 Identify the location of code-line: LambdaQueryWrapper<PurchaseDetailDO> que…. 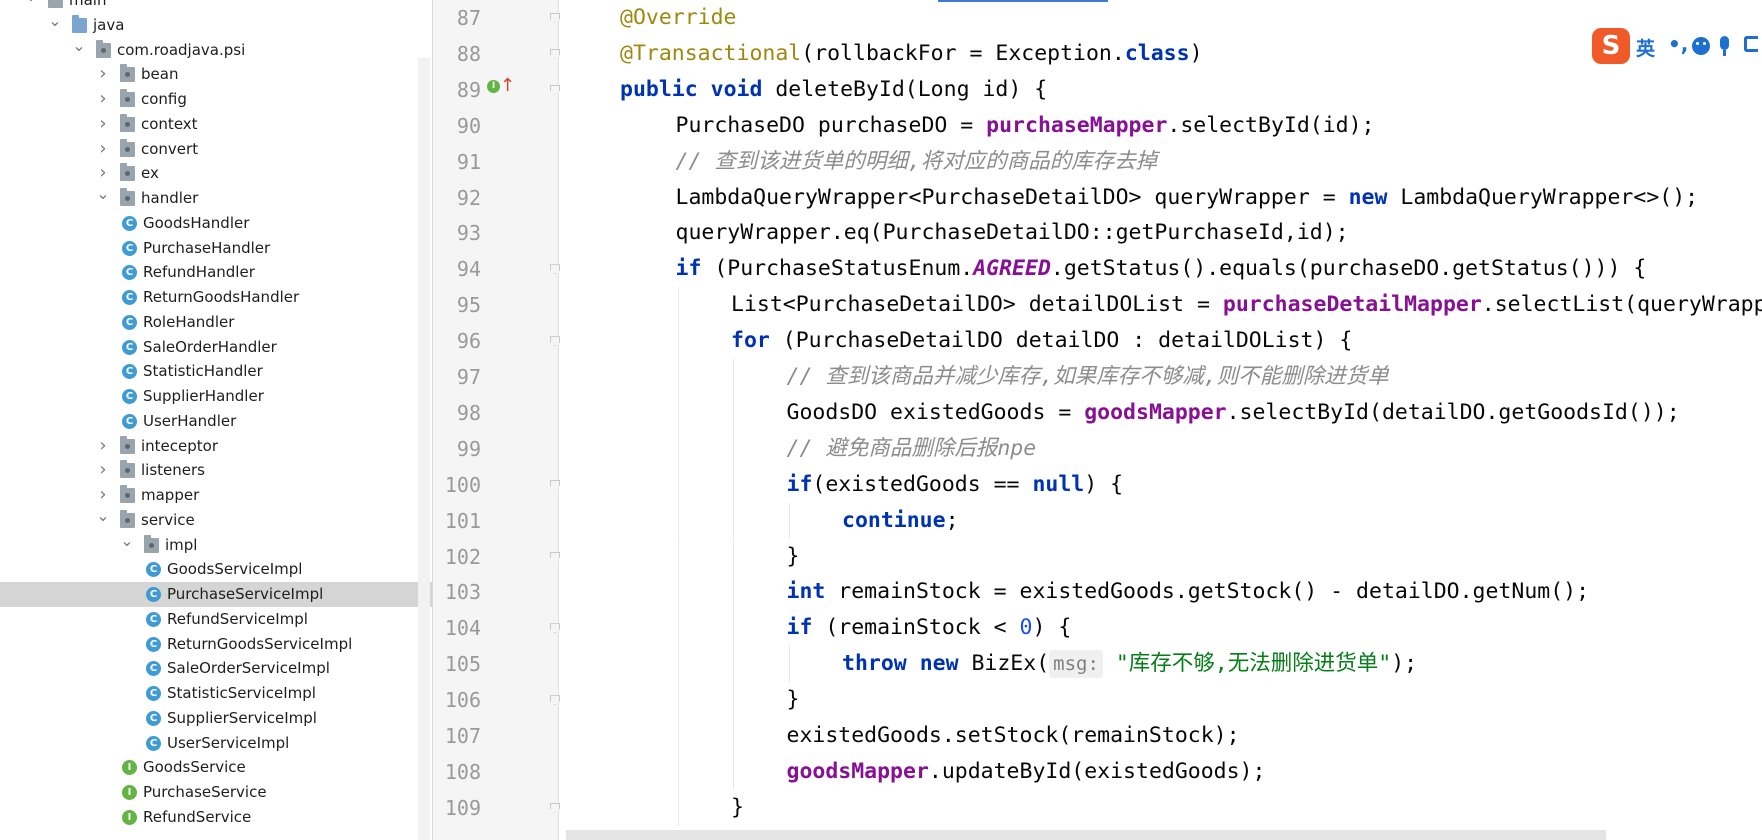
(1187, 198).